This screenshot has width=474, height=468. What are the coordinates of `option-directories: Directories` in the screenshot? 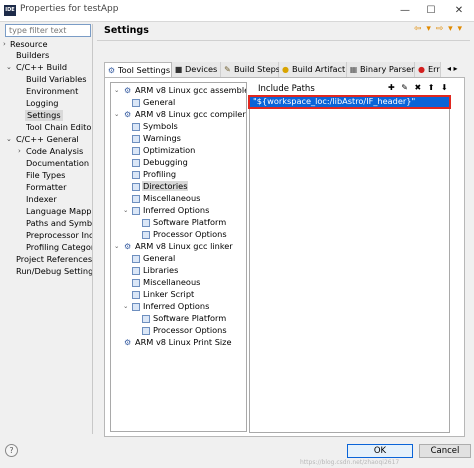 It's located at (160, 186).